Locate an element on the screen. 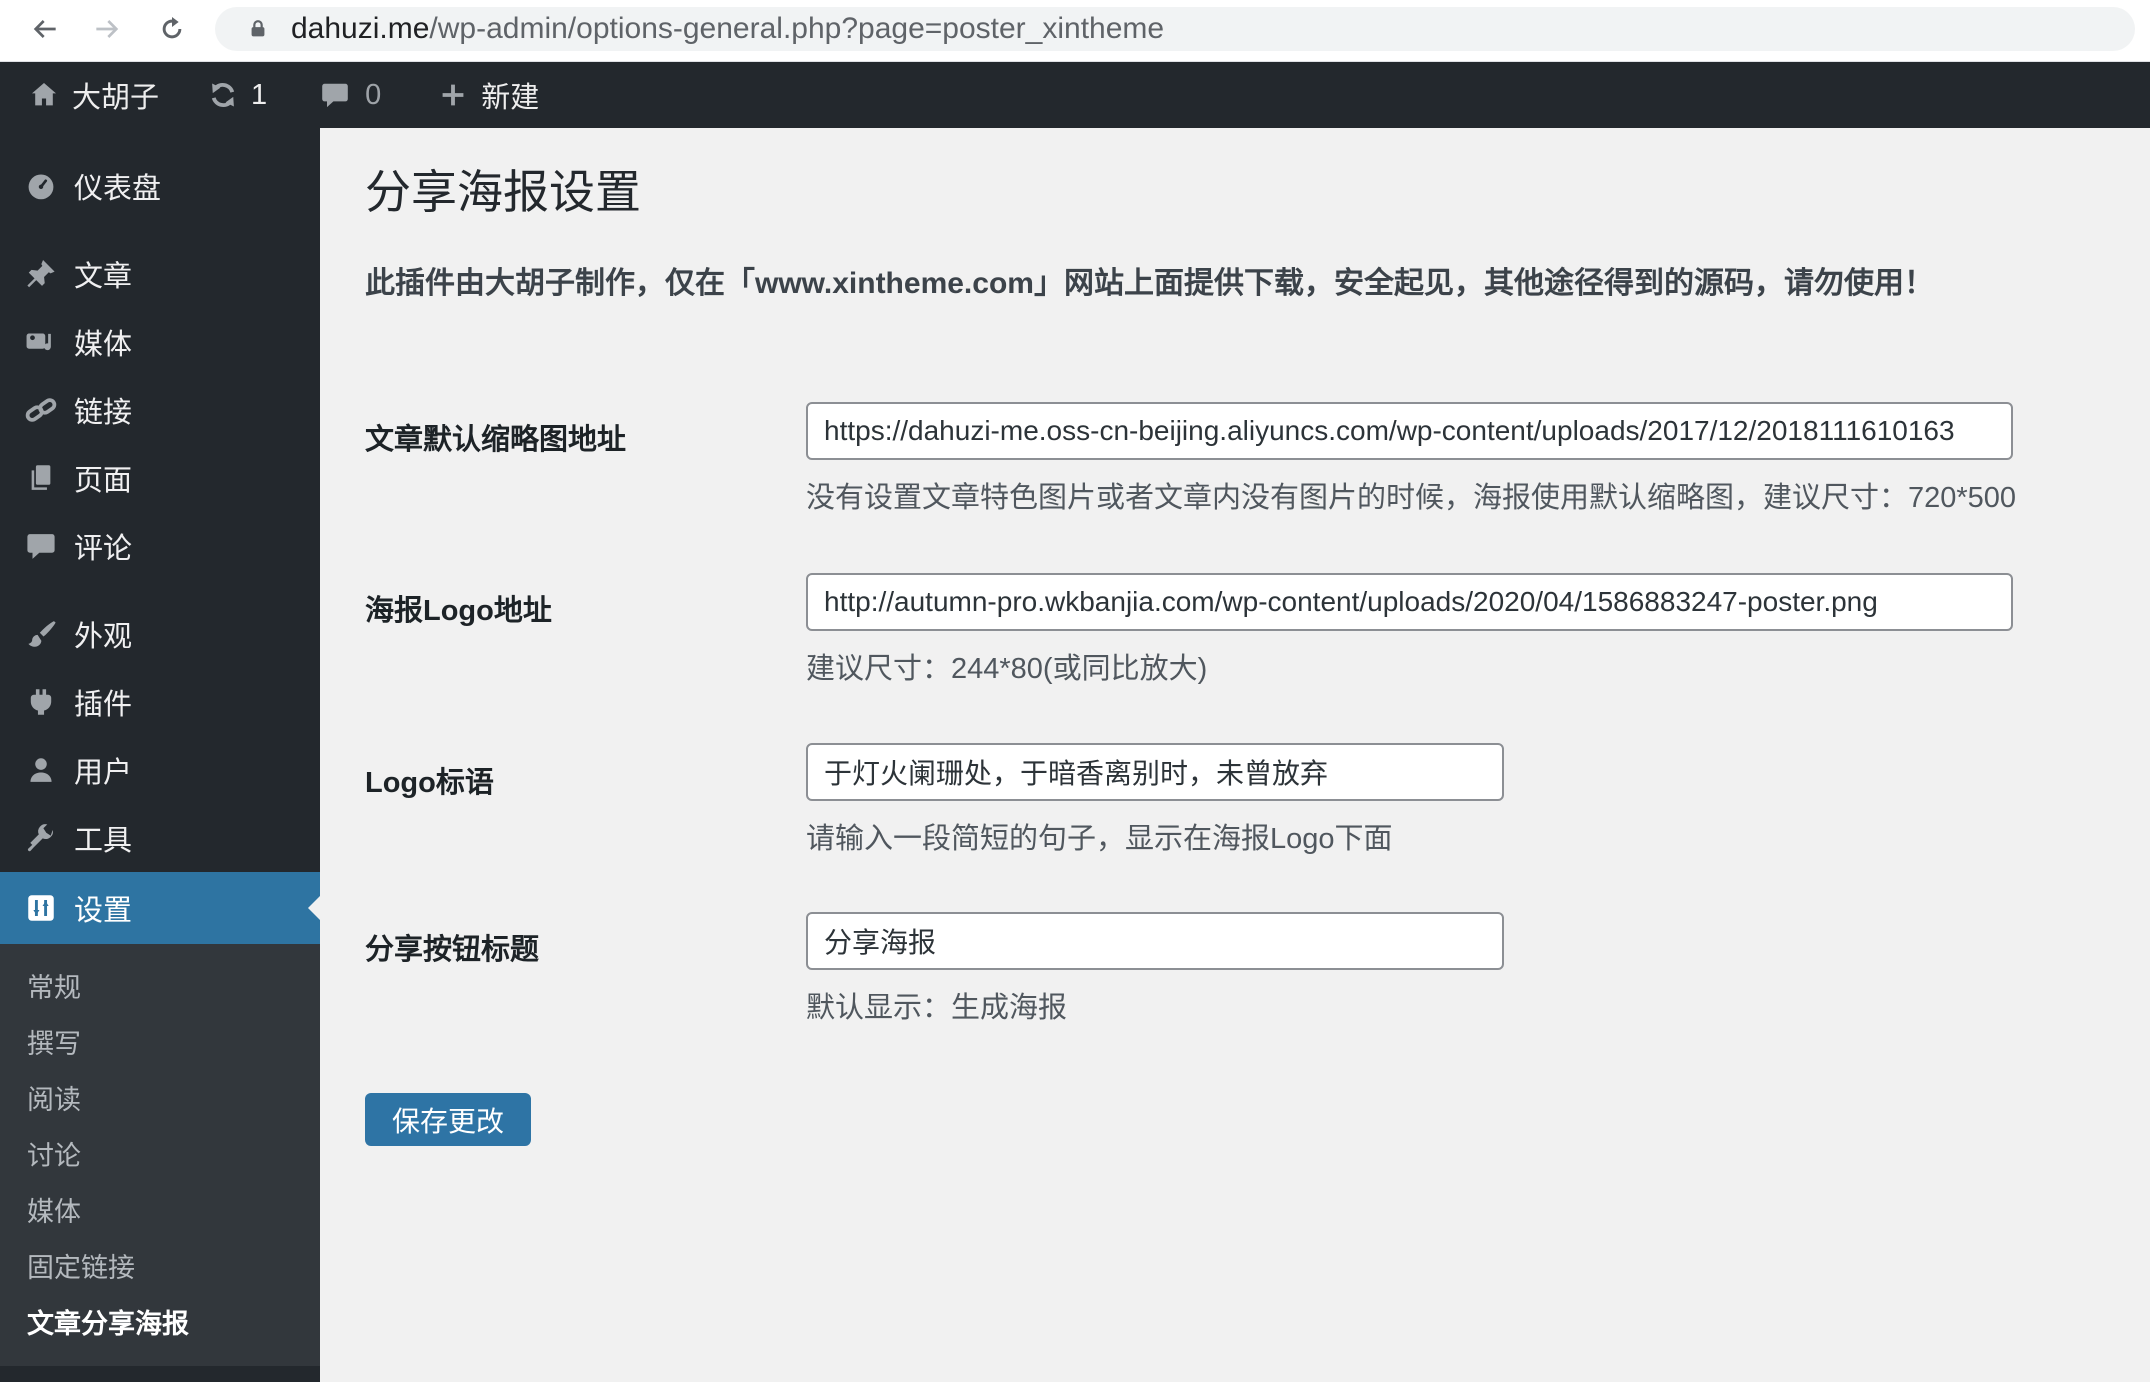 The image size is (2150, 1382). submenu-item-writing: 撰写 is located at coordinates (160, 1044).